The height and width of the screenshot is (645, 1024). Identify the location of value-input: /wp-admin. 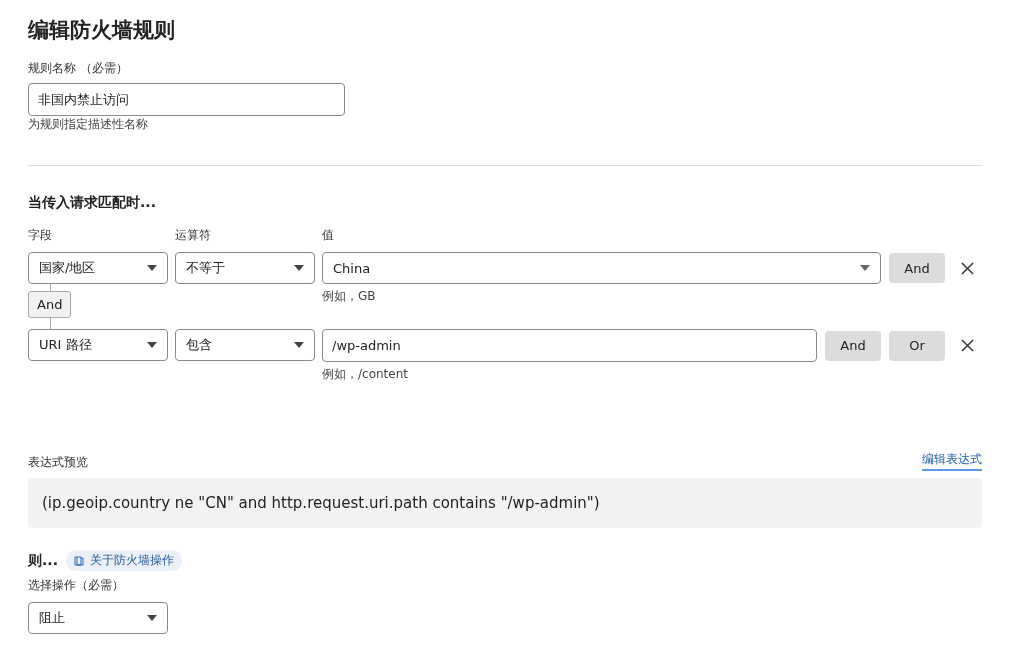
(569, 345).